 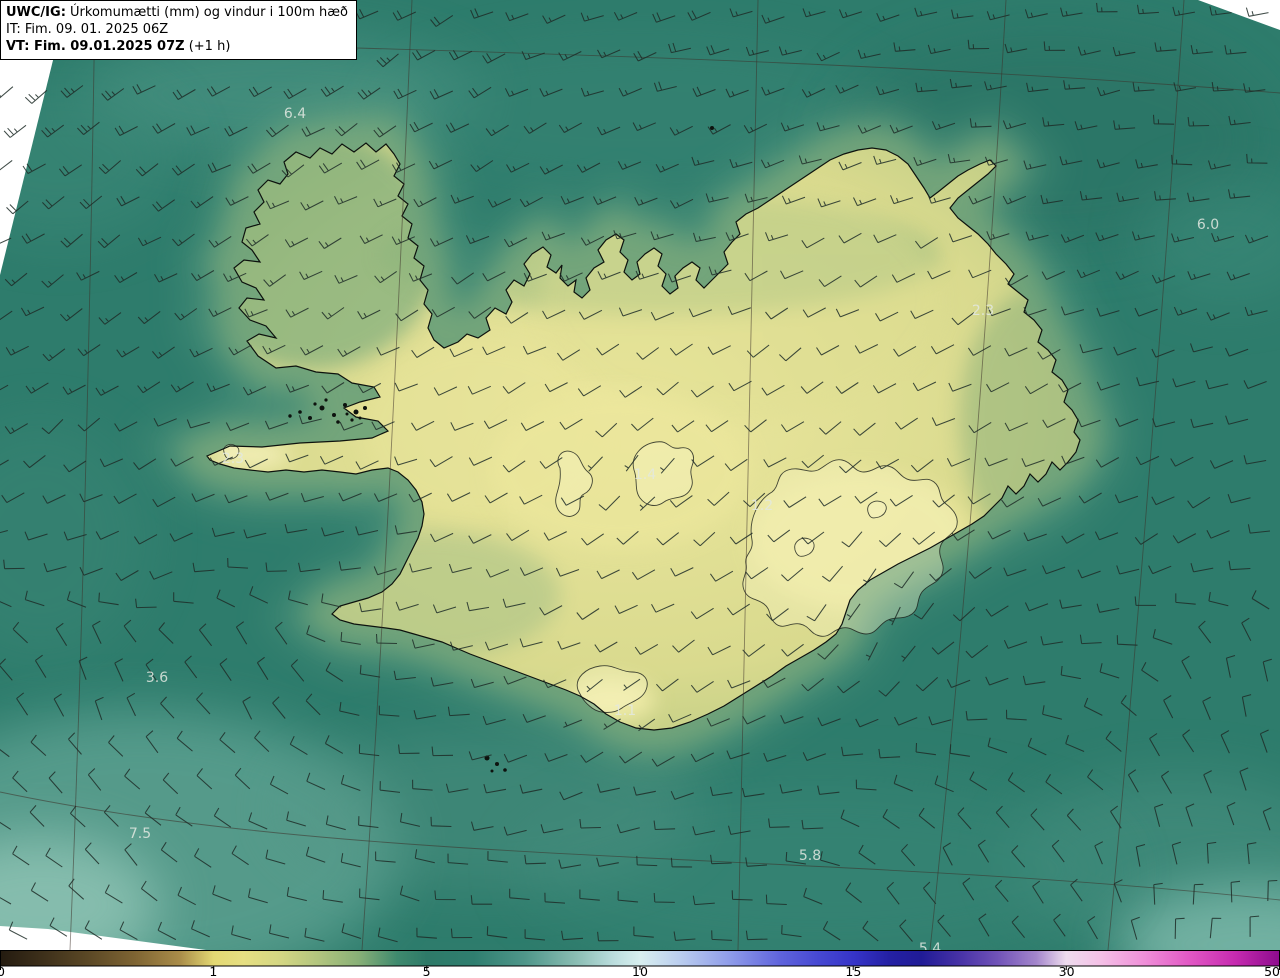 What do you see at coordinates (213, 971) in the screenshot?
I see `colorbar-tick-label: 1` at bounding box center [213, 971].